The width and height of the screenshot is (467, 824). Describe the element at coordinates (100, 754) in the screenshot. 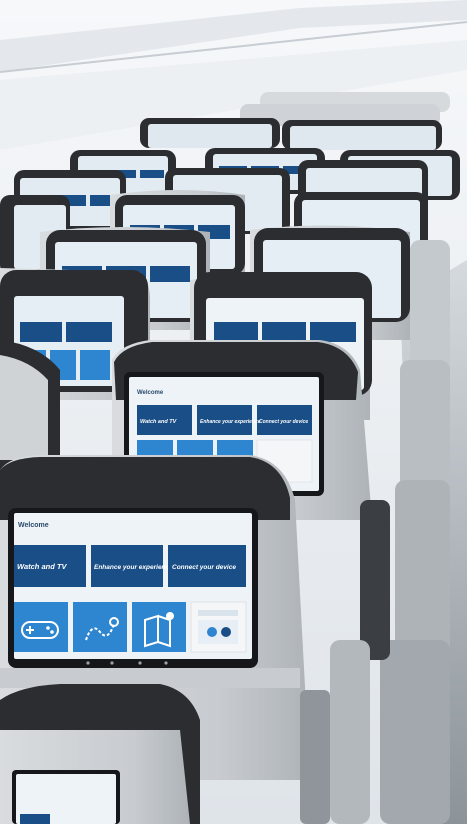

I see `seat-foreground` at that location.